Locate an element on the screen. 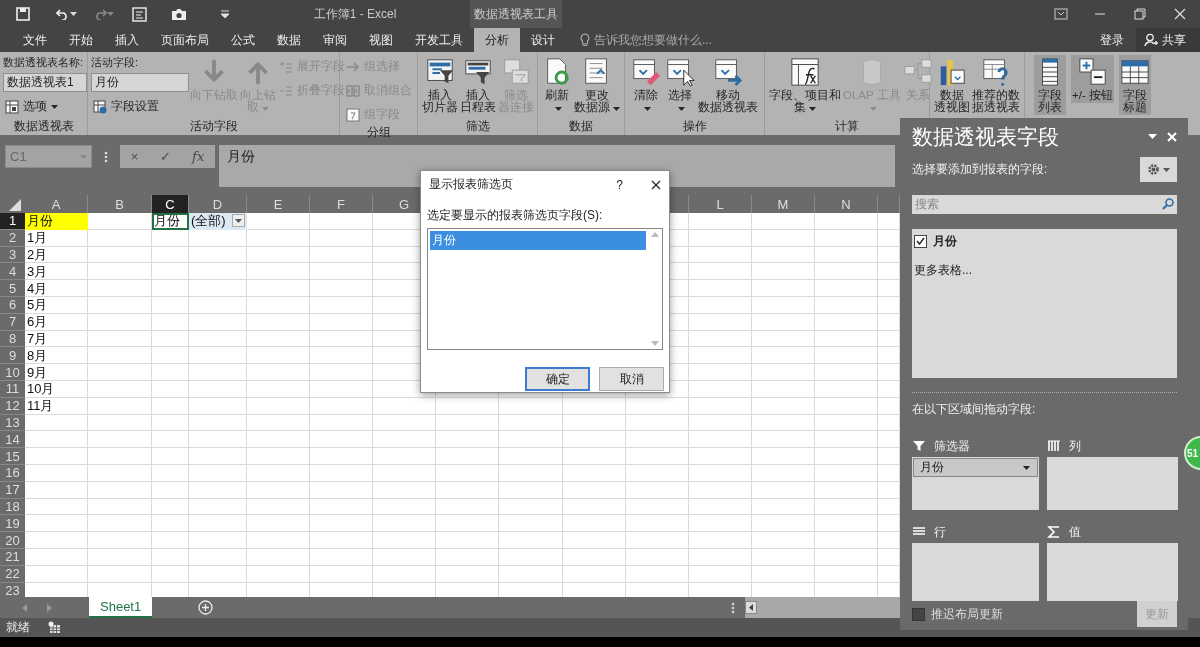 The height and width of the screenshot is (647, 1200). cell-value: 5月 is located at coordinates (37, 305).